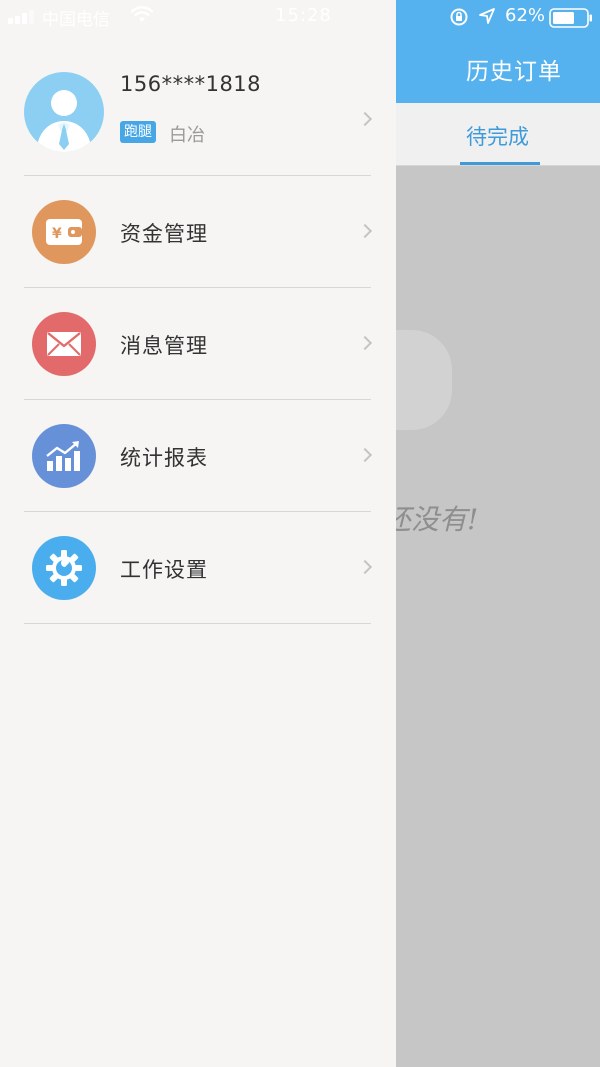 Image resolution: width=600 pixels, height=1067 pixels. Describe the element at coordinates (487, 16) in the screenshot. I see `location-arrow-icon` at that location.